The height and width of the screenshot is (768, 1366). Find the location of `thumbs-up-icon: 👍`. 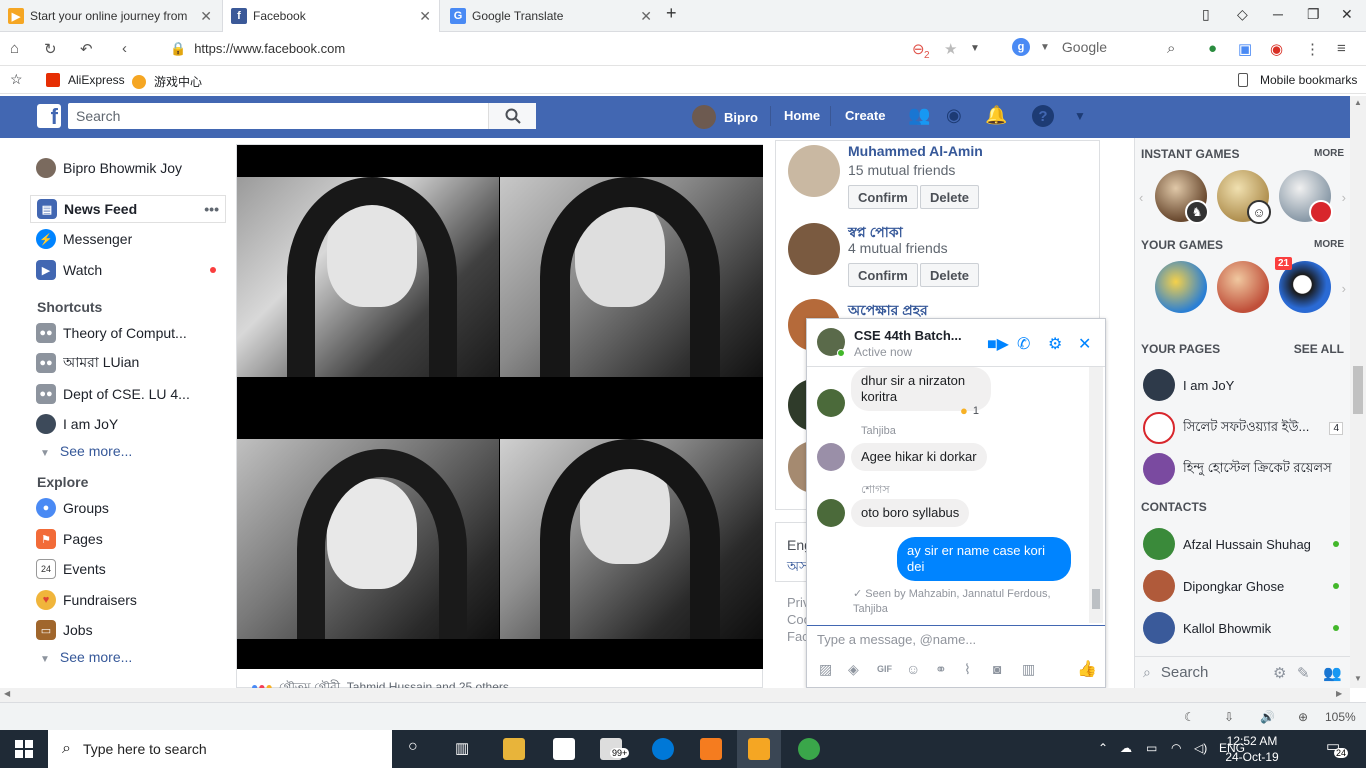

thumbs-up-icon: 👍 is located at coordinates (1087, 669).